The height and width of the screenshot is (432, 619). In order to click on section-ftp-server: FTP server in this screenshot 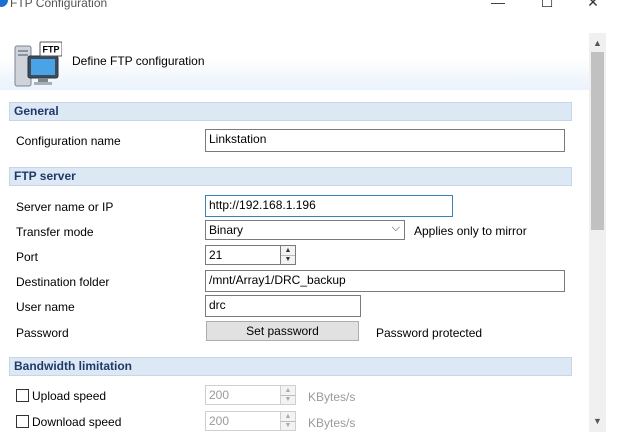, I will do `click(290, 176)`.